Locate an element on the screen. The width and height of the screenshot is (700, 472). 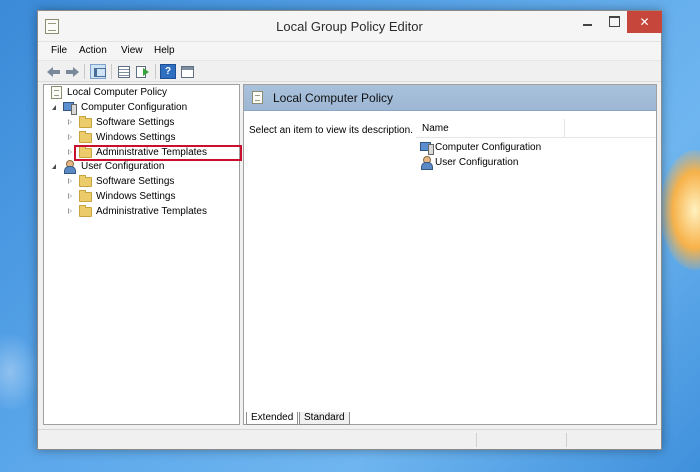
title-bar: Local Group Policy Editor ✕ is located at coordinates (350, 26).